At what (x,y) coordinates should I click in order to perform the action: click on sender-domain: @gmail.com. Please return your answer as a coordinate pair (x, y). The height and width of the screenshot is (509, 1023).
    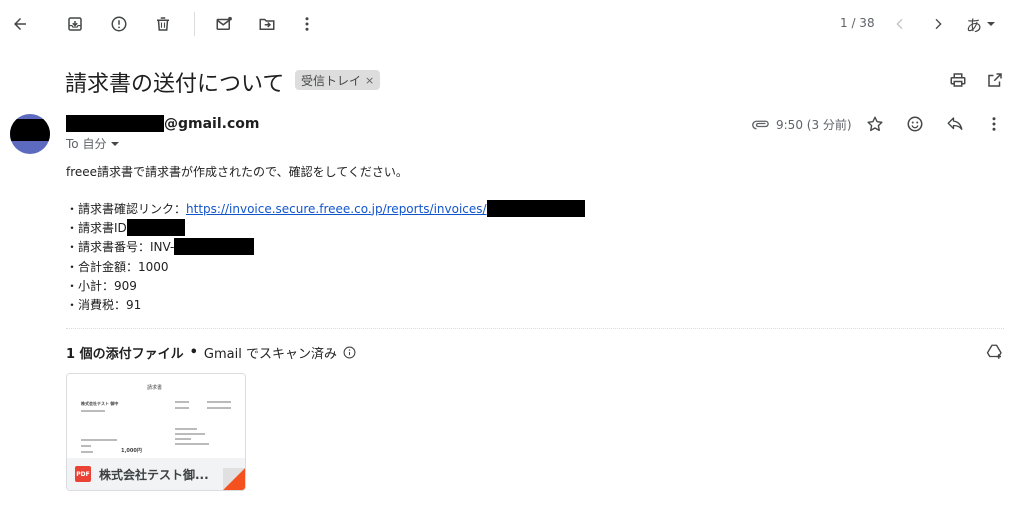
    Looking at the image, I should click on (212, 123).